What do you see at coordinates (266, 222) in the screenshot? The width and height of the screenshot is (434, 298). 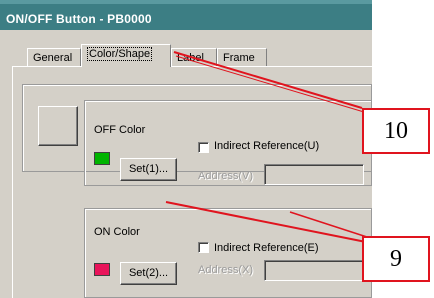 I see `callout-9-line-a` at bounding box center [266, 222].